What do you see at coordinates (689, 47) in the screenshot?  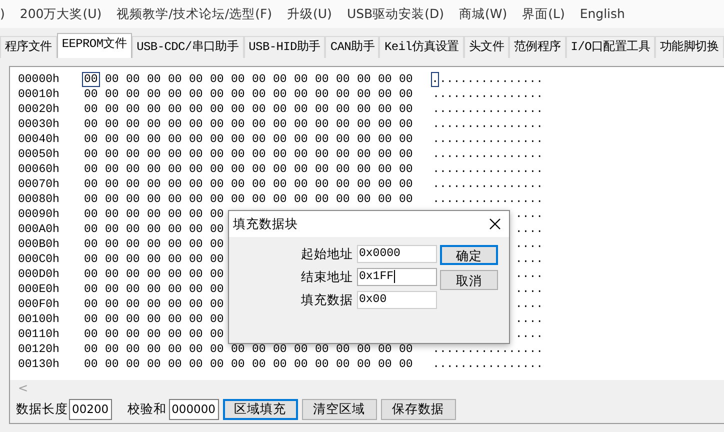 I see `tab: 功能脚切换` at bounding box center [689, 47].